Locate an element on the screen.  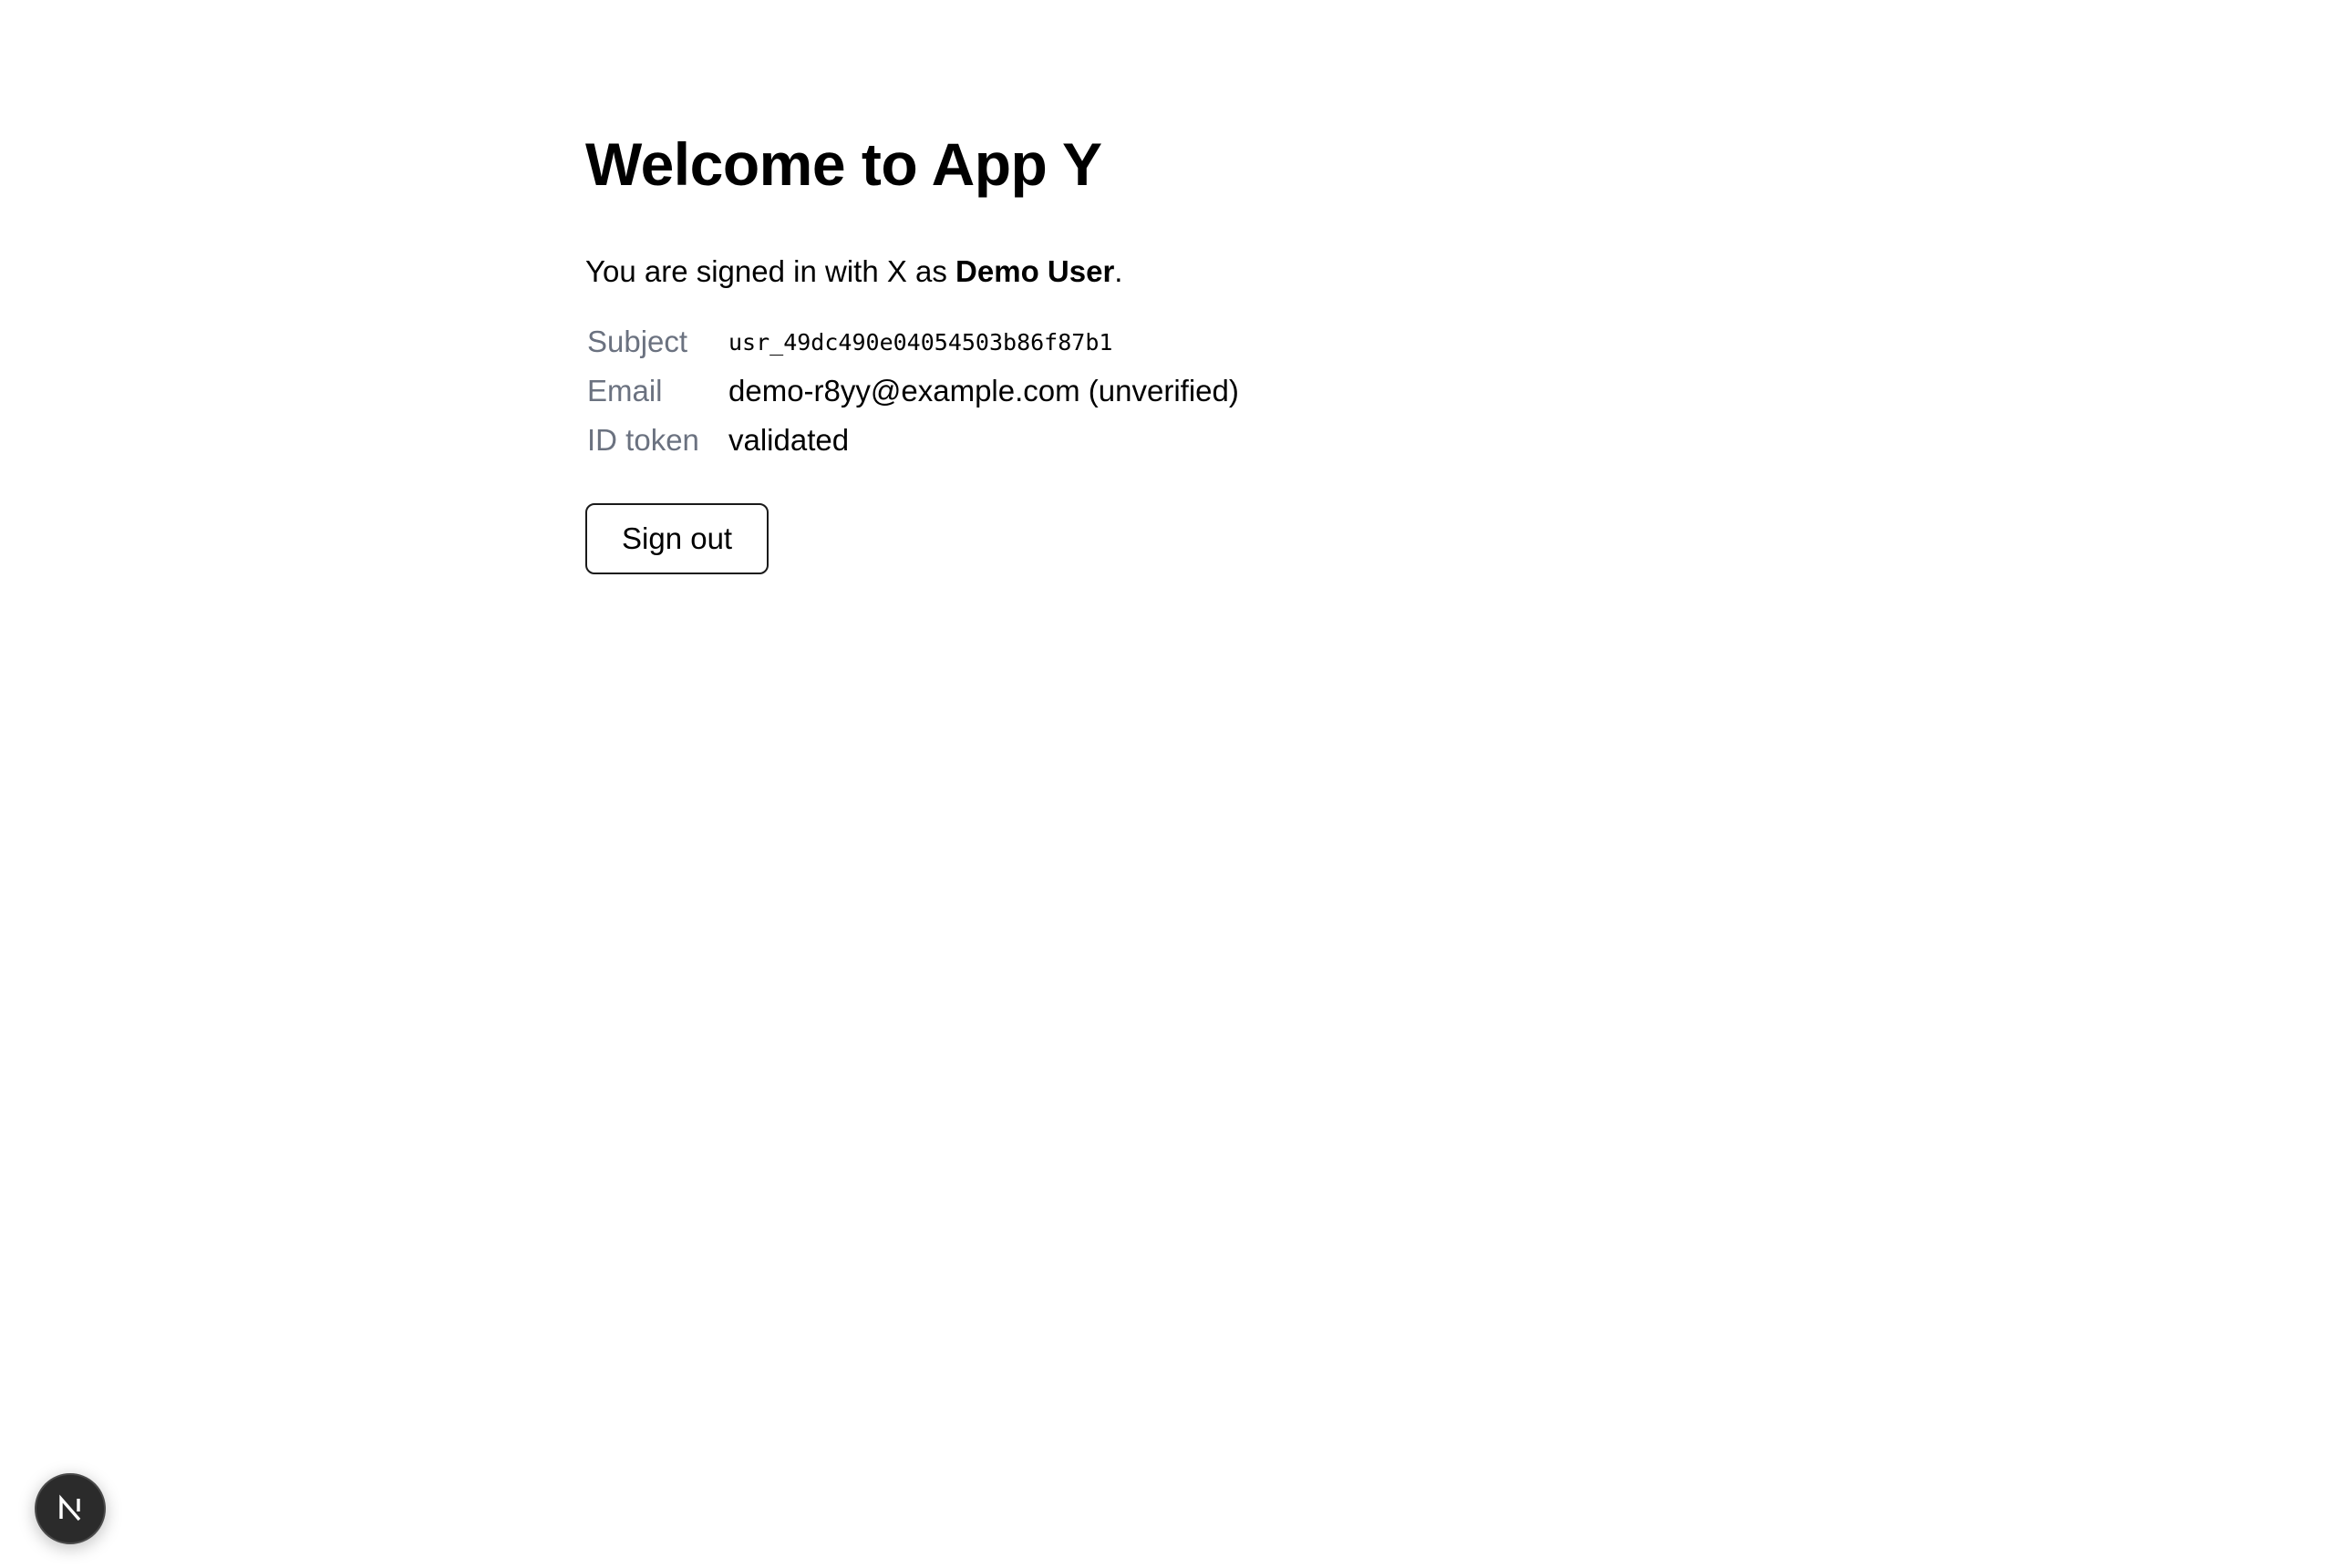
detail-row-email: Email demo-r8yy@example.com (unverified) is located at coordinates (912, 391).